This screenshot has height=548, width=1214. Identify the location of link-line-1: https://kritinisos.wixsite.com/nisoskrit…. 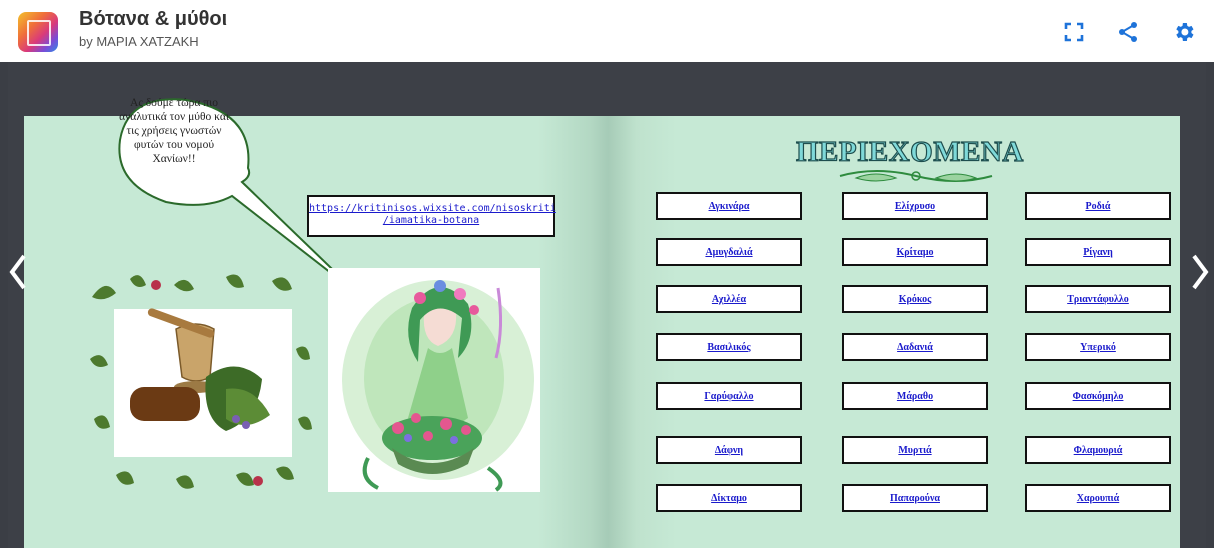
(432, 209).